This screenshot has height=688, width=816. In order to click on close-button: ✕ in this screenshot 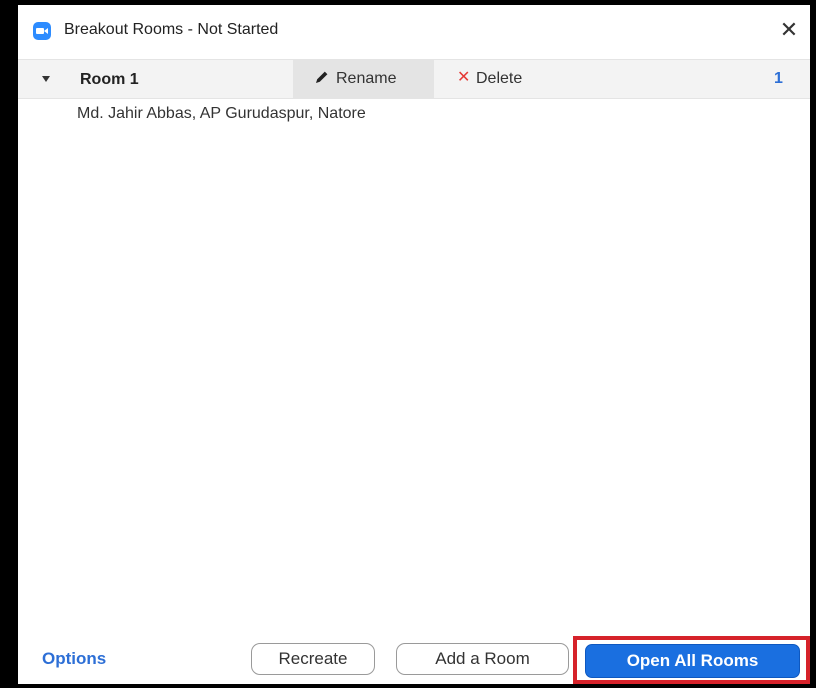, I will do `click(789, 30)`.